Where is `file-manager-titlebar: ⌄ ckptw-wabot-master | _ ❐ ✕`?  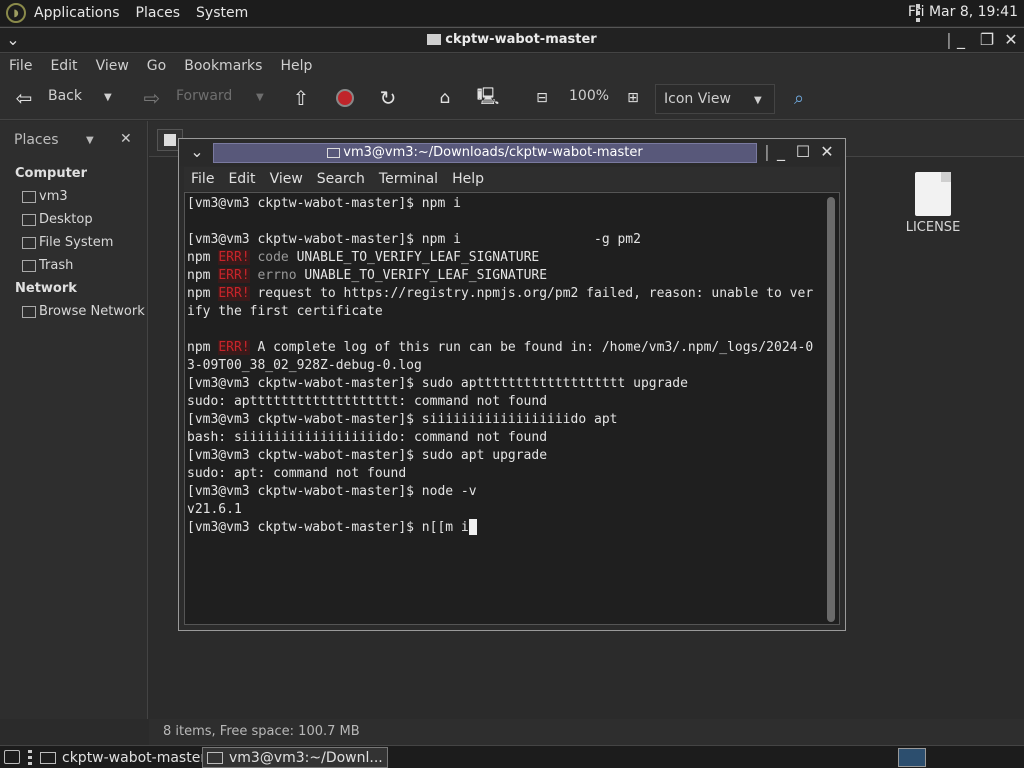
file-manager-titlebar: ⌄ ckptw-wabot-master | _ ❐ ✕ is located at coordinates (512, 40).